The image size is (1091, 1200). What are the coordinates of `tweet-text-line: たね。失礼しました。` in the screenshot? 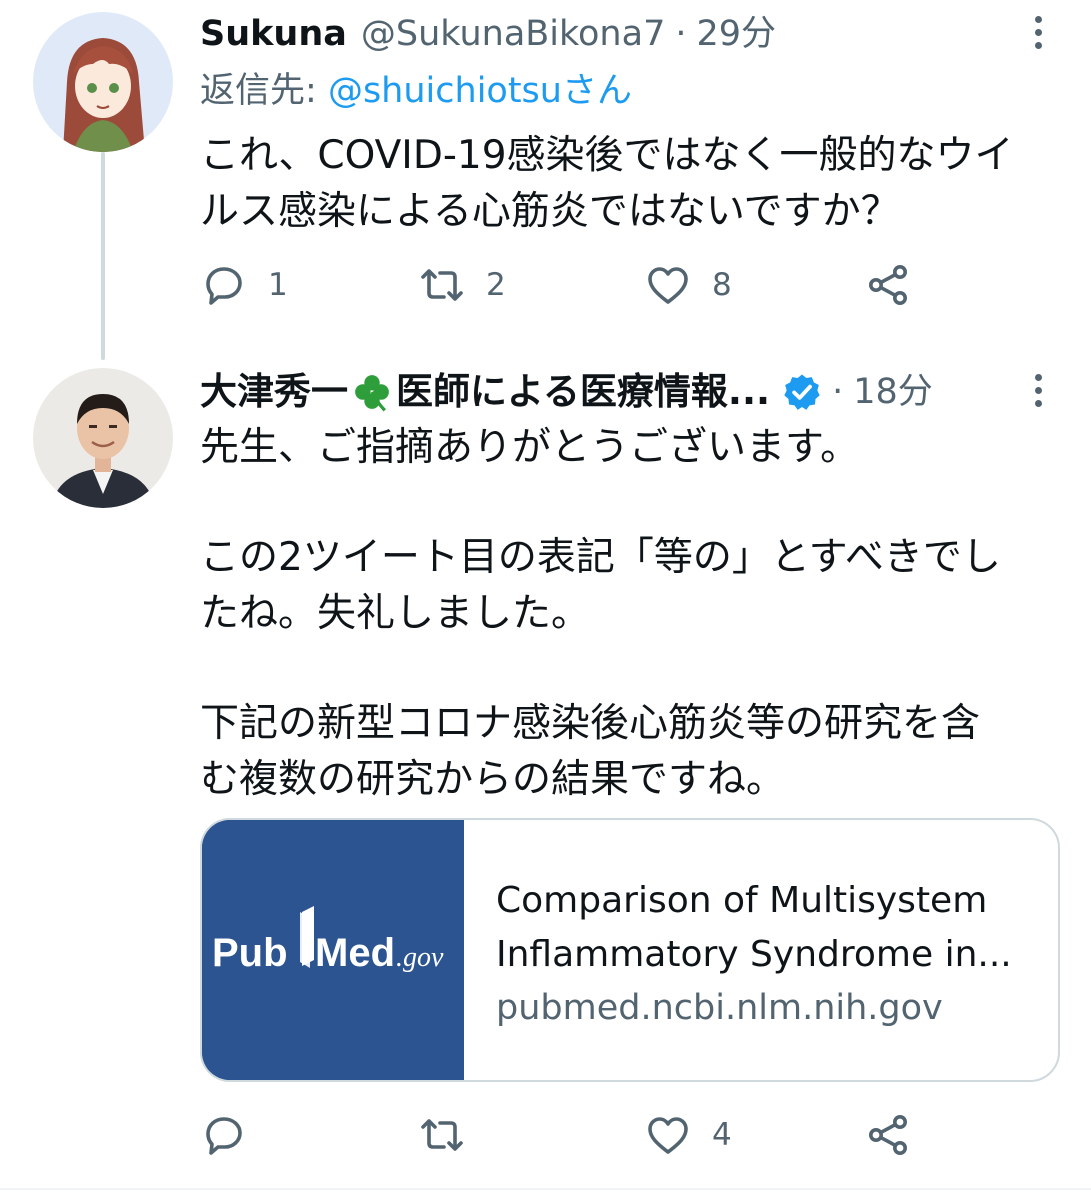 It's located at (395, 613).